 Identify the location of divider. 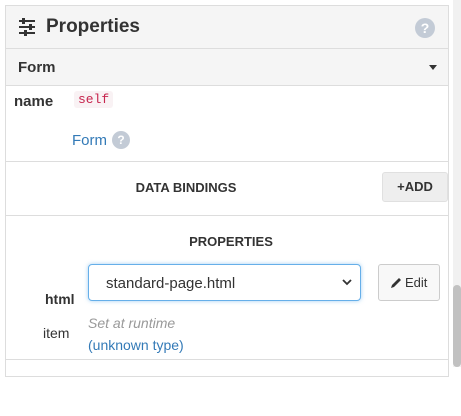
(227, 359).